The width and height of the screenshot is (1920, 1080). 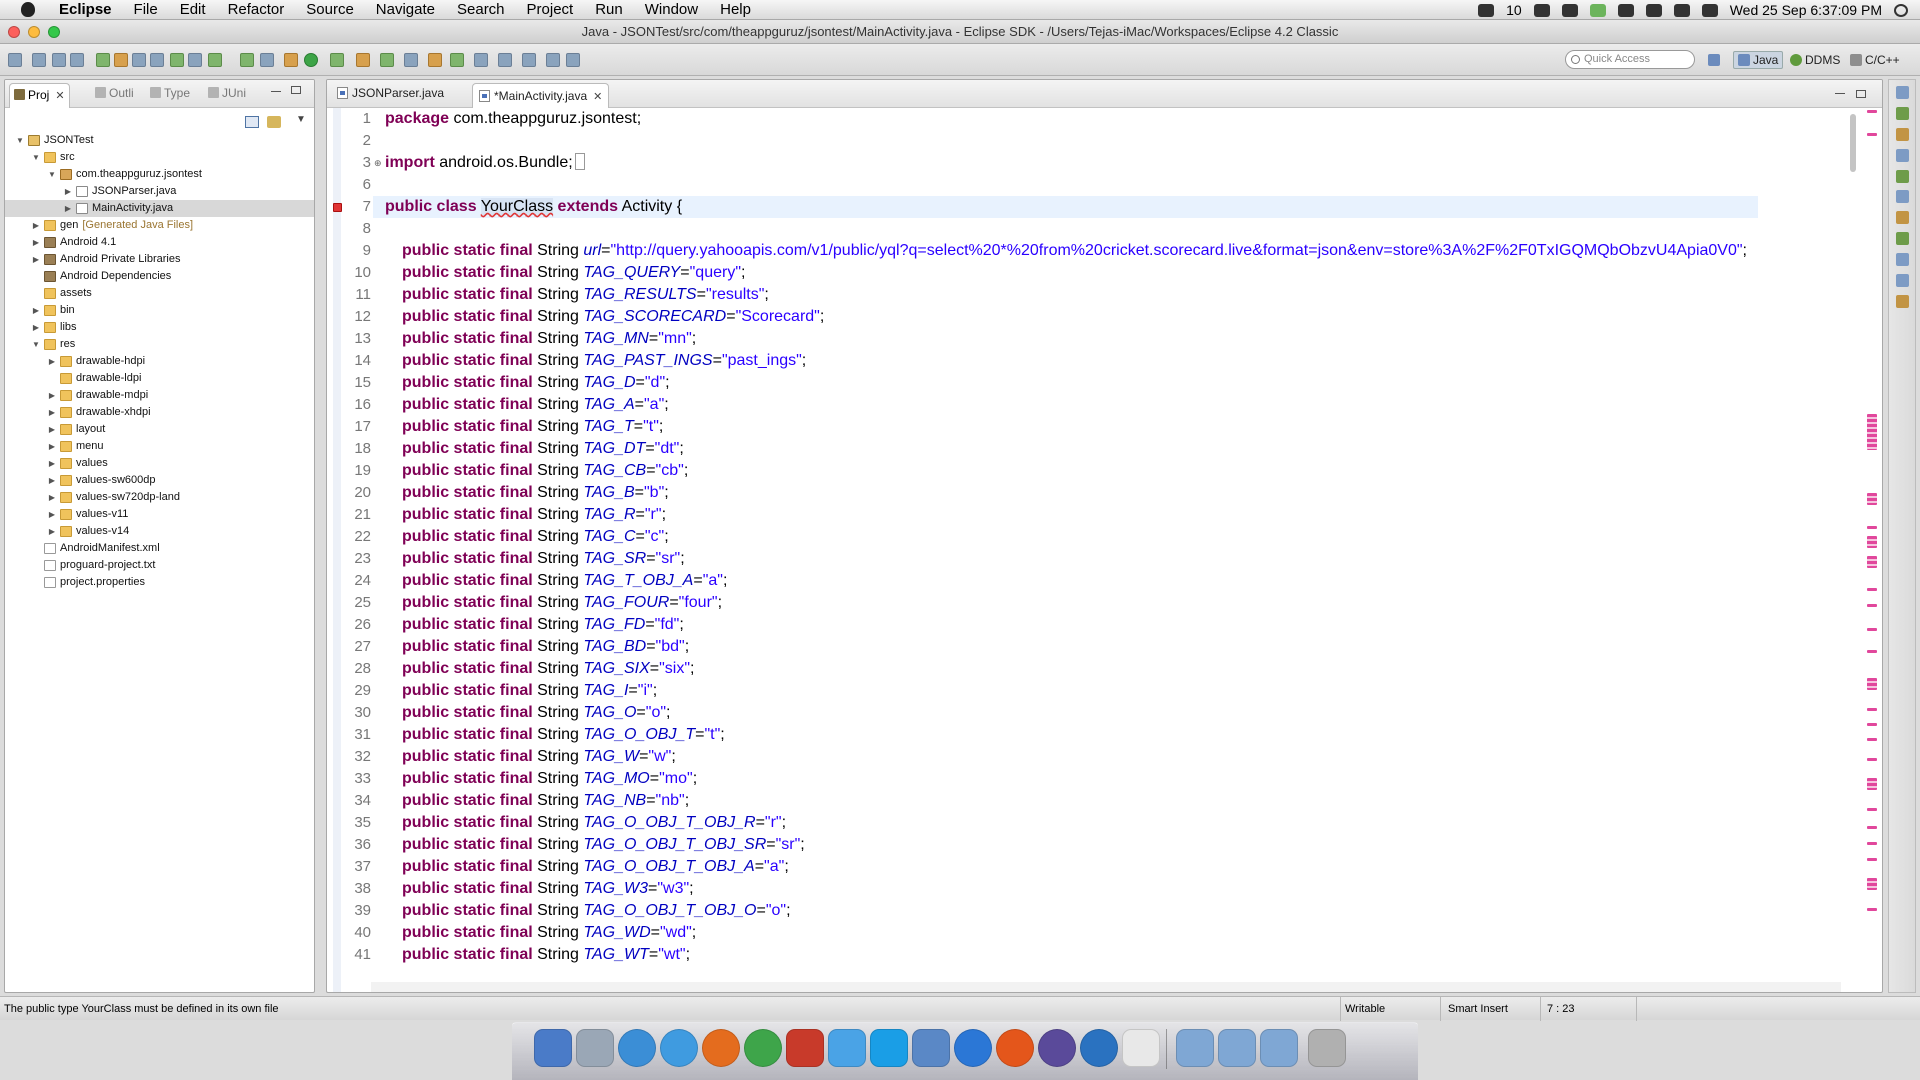 What do you see at coordinates (549, 779) in the screenshot?
I see `code-line: public static final String TAG_MO="mo";` at bounding box center [549, 779].